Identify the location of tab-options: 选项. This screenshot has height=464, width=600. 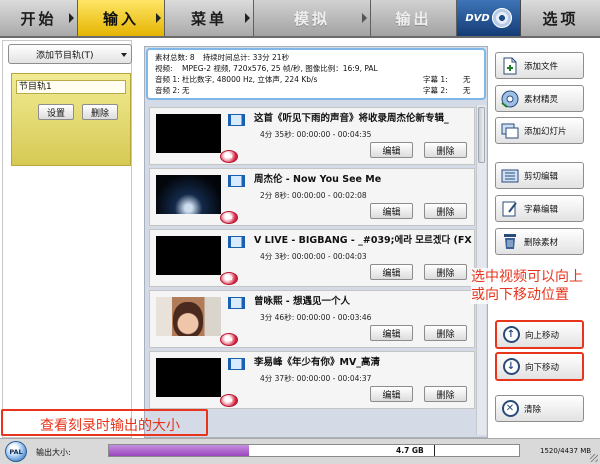
(560, 18).